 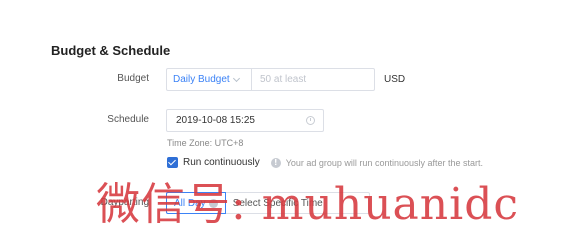 I want to click on info-icon: !, so click(x=275, y=162).